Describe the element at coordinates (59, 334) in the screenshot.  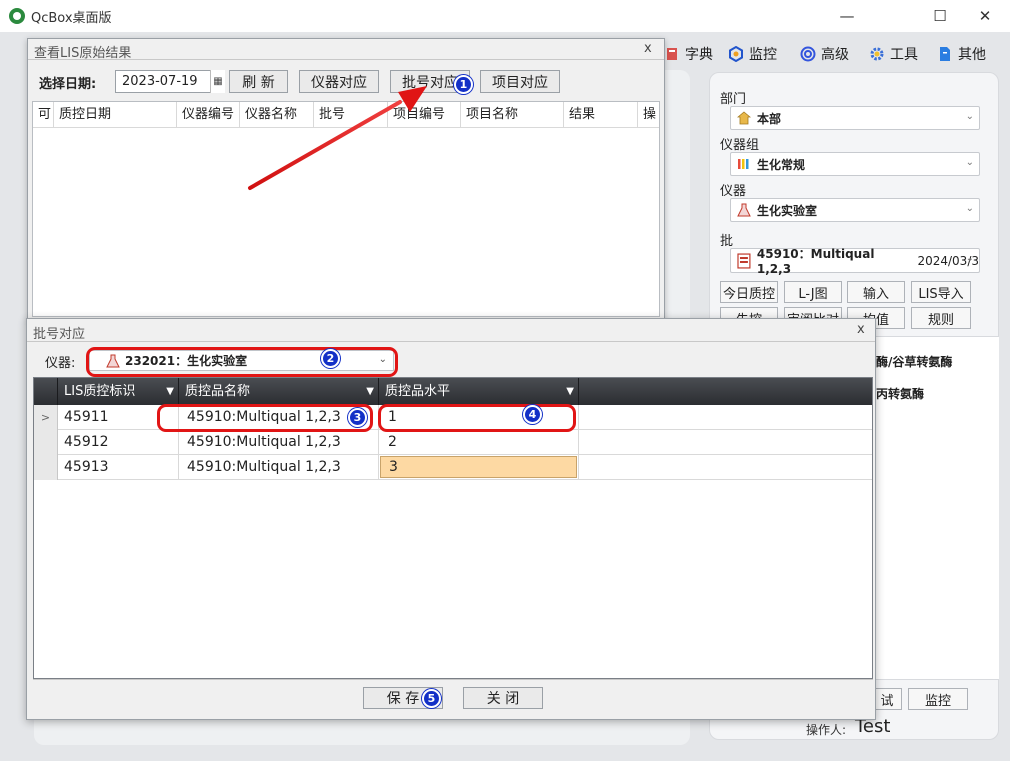
I see `batch-dialog-title: 批号对应` at that location.